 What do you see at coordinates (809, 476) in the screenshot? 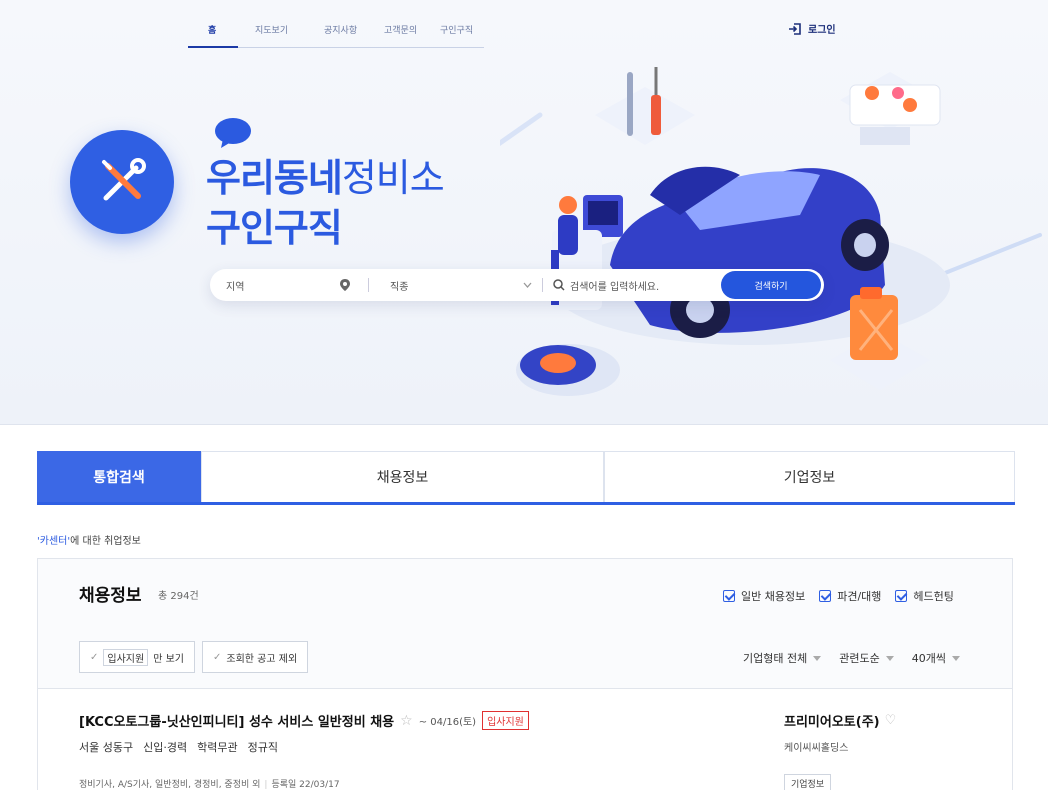
I see `tab-companies: 기업정보` at bounding box center [809, 476].